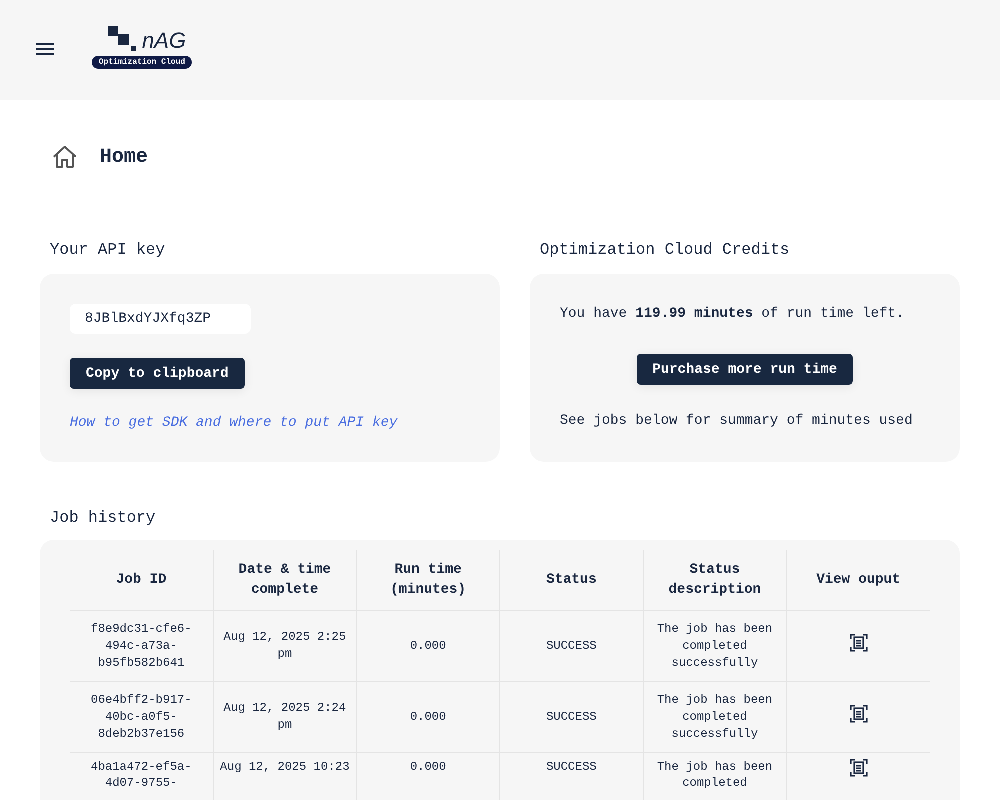 Image resolution: width=1000 pixels, height=800 pixels. What do you see at coordinates (285, 716) in the screenshot?
I see `table-cell: Aug 12, 2025 2:24 pm` at bounding box center [285, 716].